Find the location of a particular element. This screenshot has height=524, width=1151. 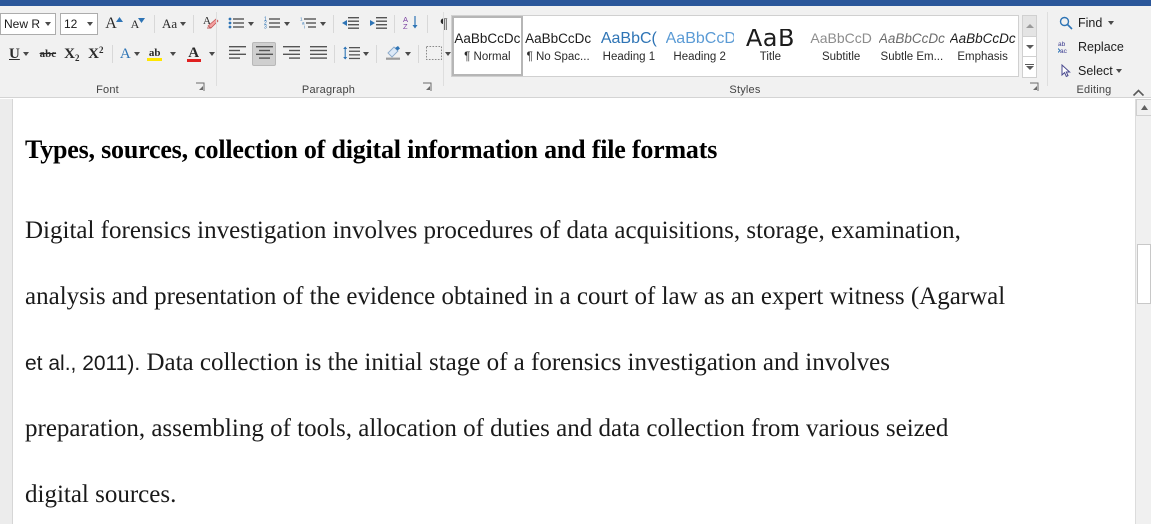

text-highlight-button: ab is located at coordinates (155, 54).